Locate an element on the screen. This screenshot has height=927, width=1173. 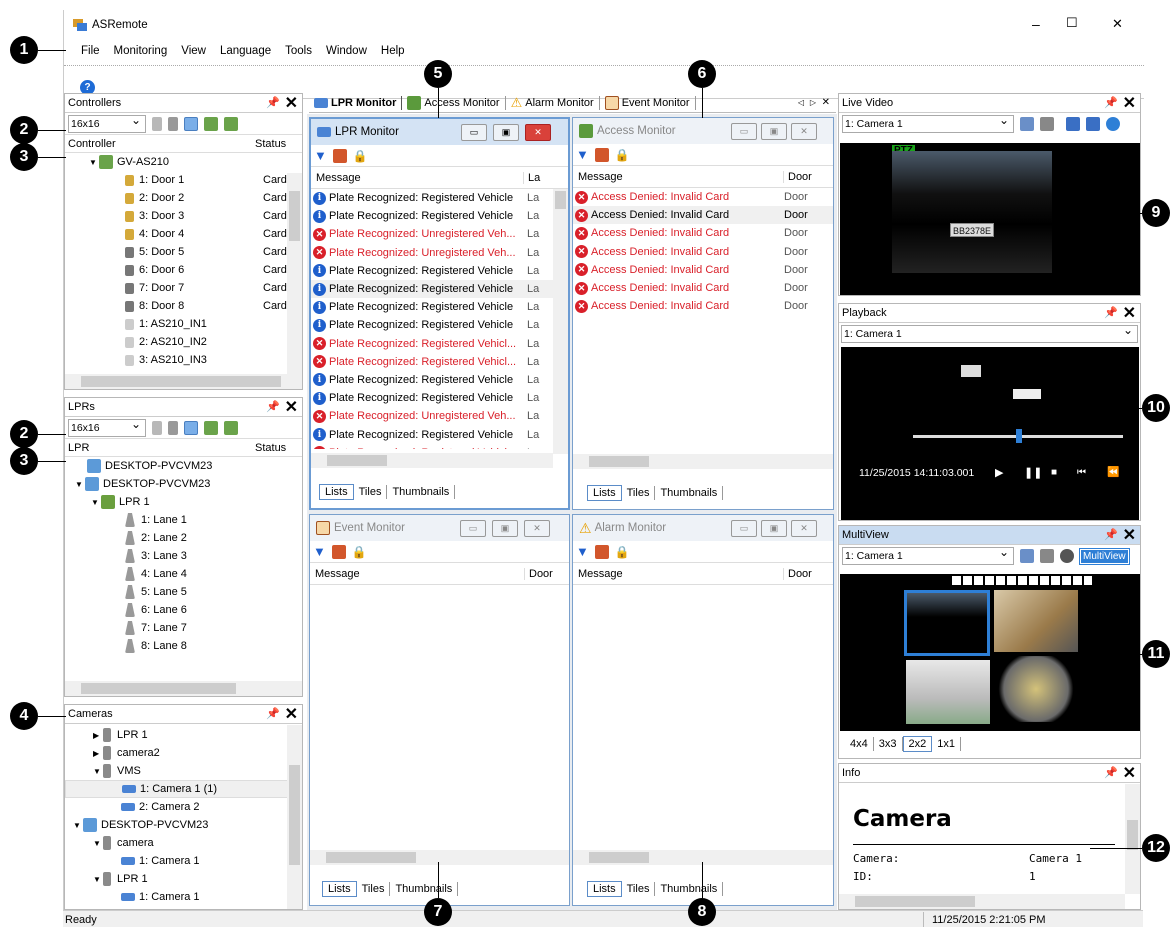
tree-item-door: 2: AS210_IN2 is located at coordinates (183, 342).